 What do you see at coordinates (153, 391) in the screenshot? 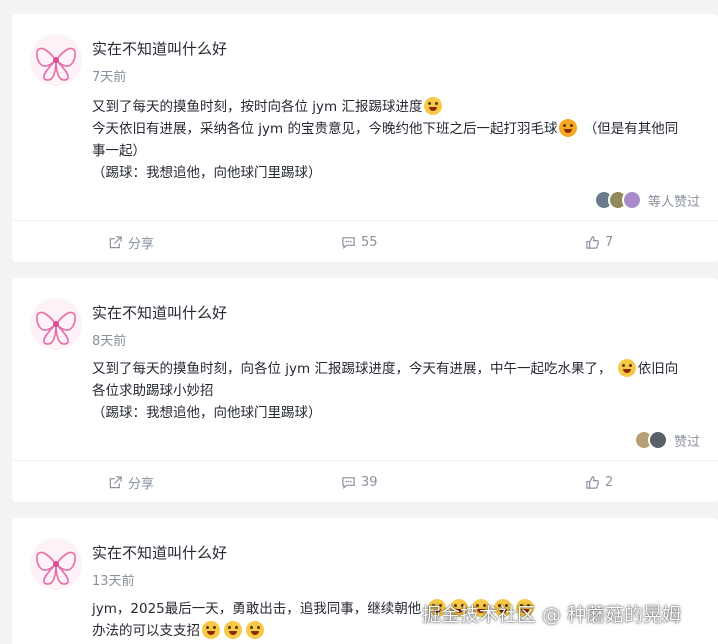
I see `content-line: 各位求助踢球小妙招` at bounding box center [153, 391].